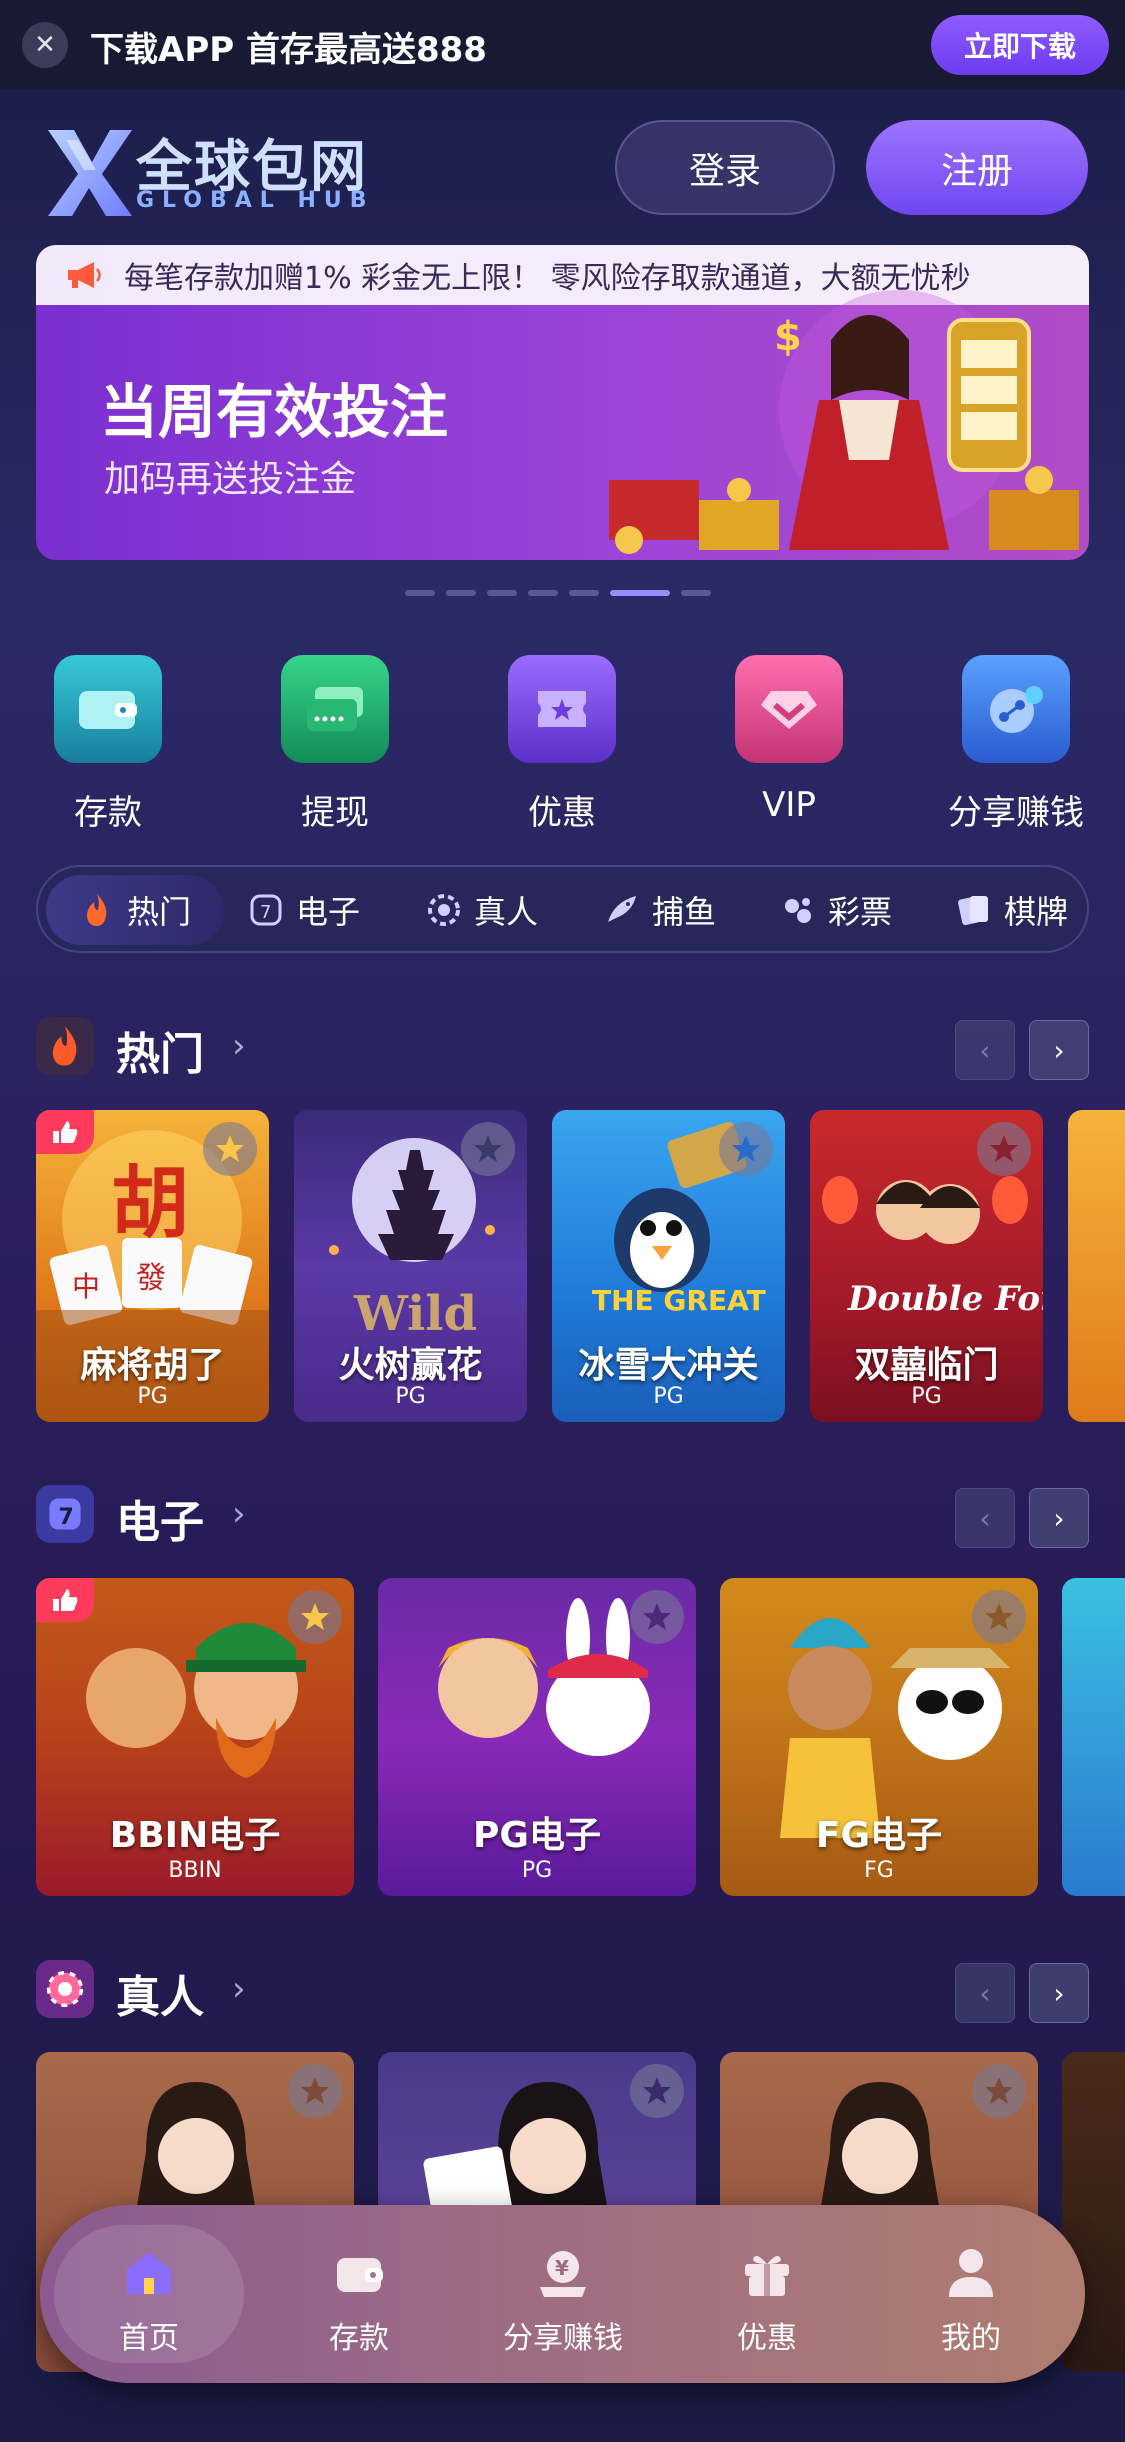 The height and width of the screenshot is (2442, 1125). Describe the element at coordinates (844, 422) in the screenshot. I see `banner-illustration: $` at that location.